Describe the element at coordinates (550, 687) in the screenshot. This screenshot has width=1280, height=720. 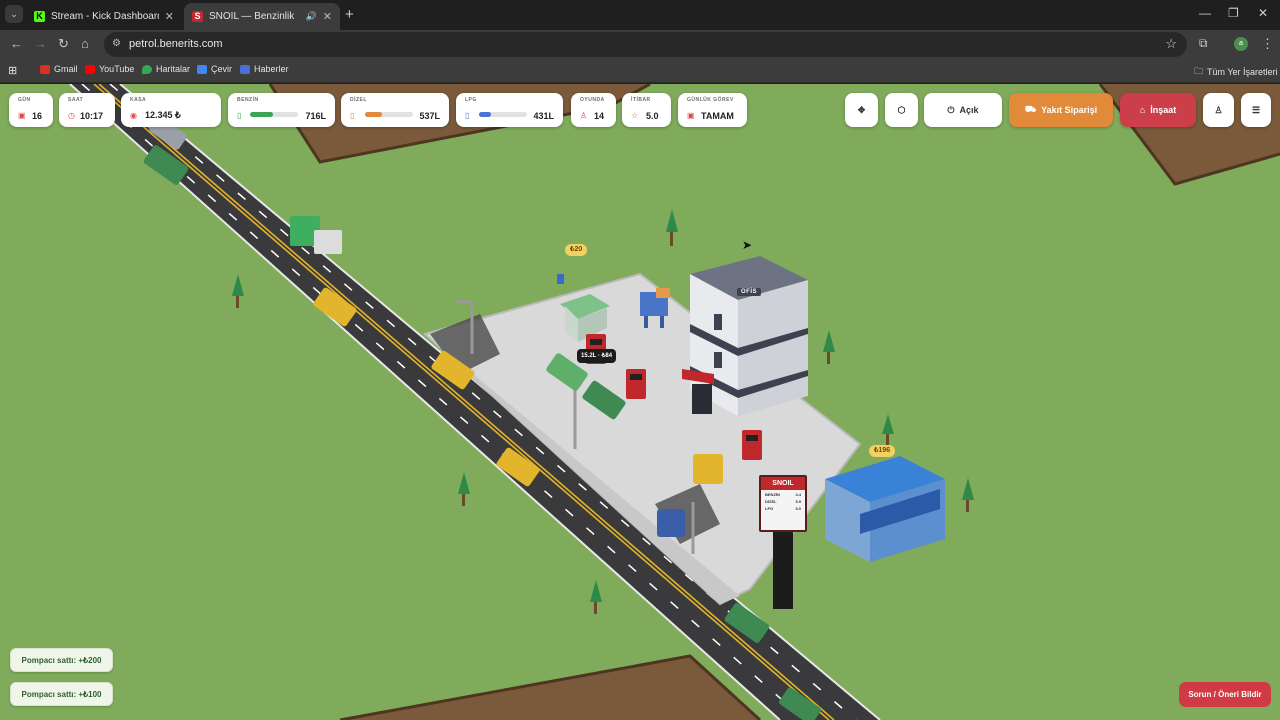
I see `farm-field-bottom` at that location.